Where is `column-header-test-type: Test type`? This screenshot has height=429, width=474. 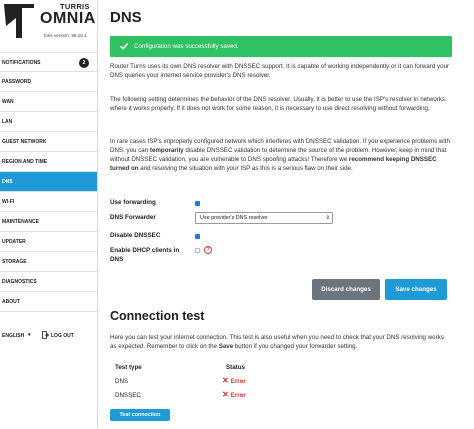
column-header-test-type: Test type is located at coordinates (128, 367).